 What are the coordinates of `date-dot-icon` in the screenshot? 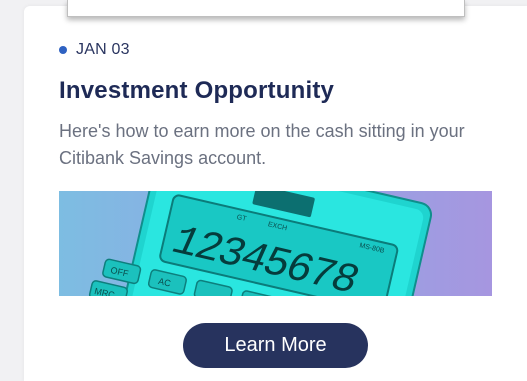 It's located at (63, 50).